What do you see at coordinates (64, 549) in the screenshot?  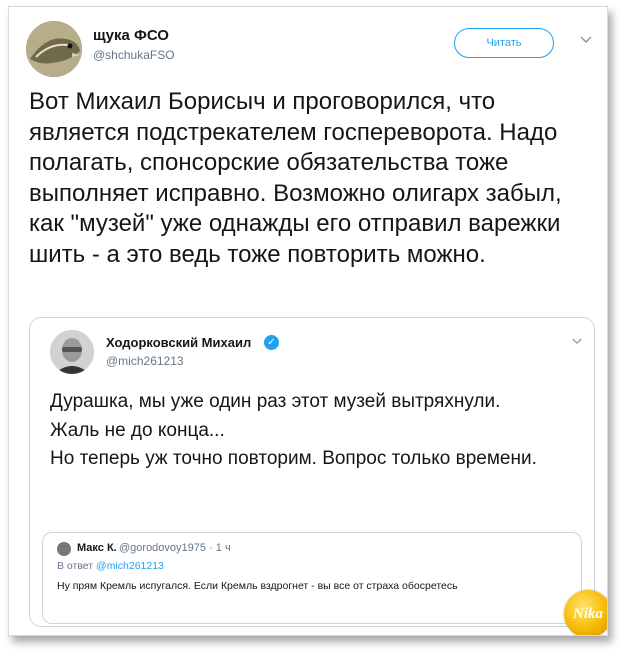 I see `reply-author-avatar` at bounding box center [64, 549].